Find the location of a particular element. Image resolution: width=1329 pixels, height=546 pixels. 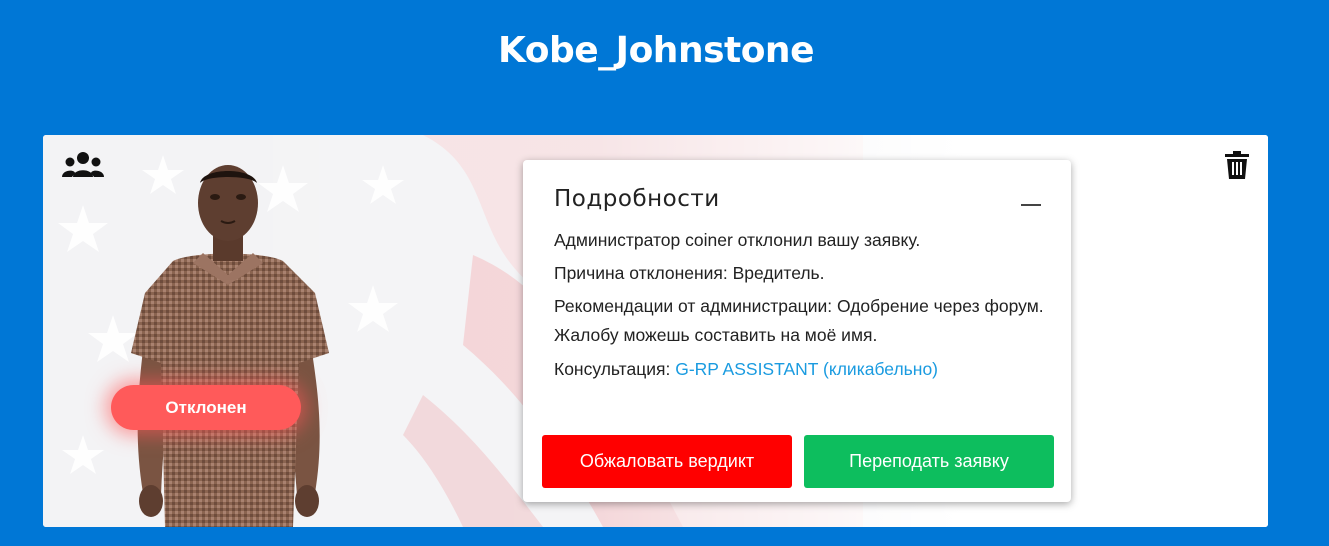

minus-icon is located at coordinates (1031, 205).